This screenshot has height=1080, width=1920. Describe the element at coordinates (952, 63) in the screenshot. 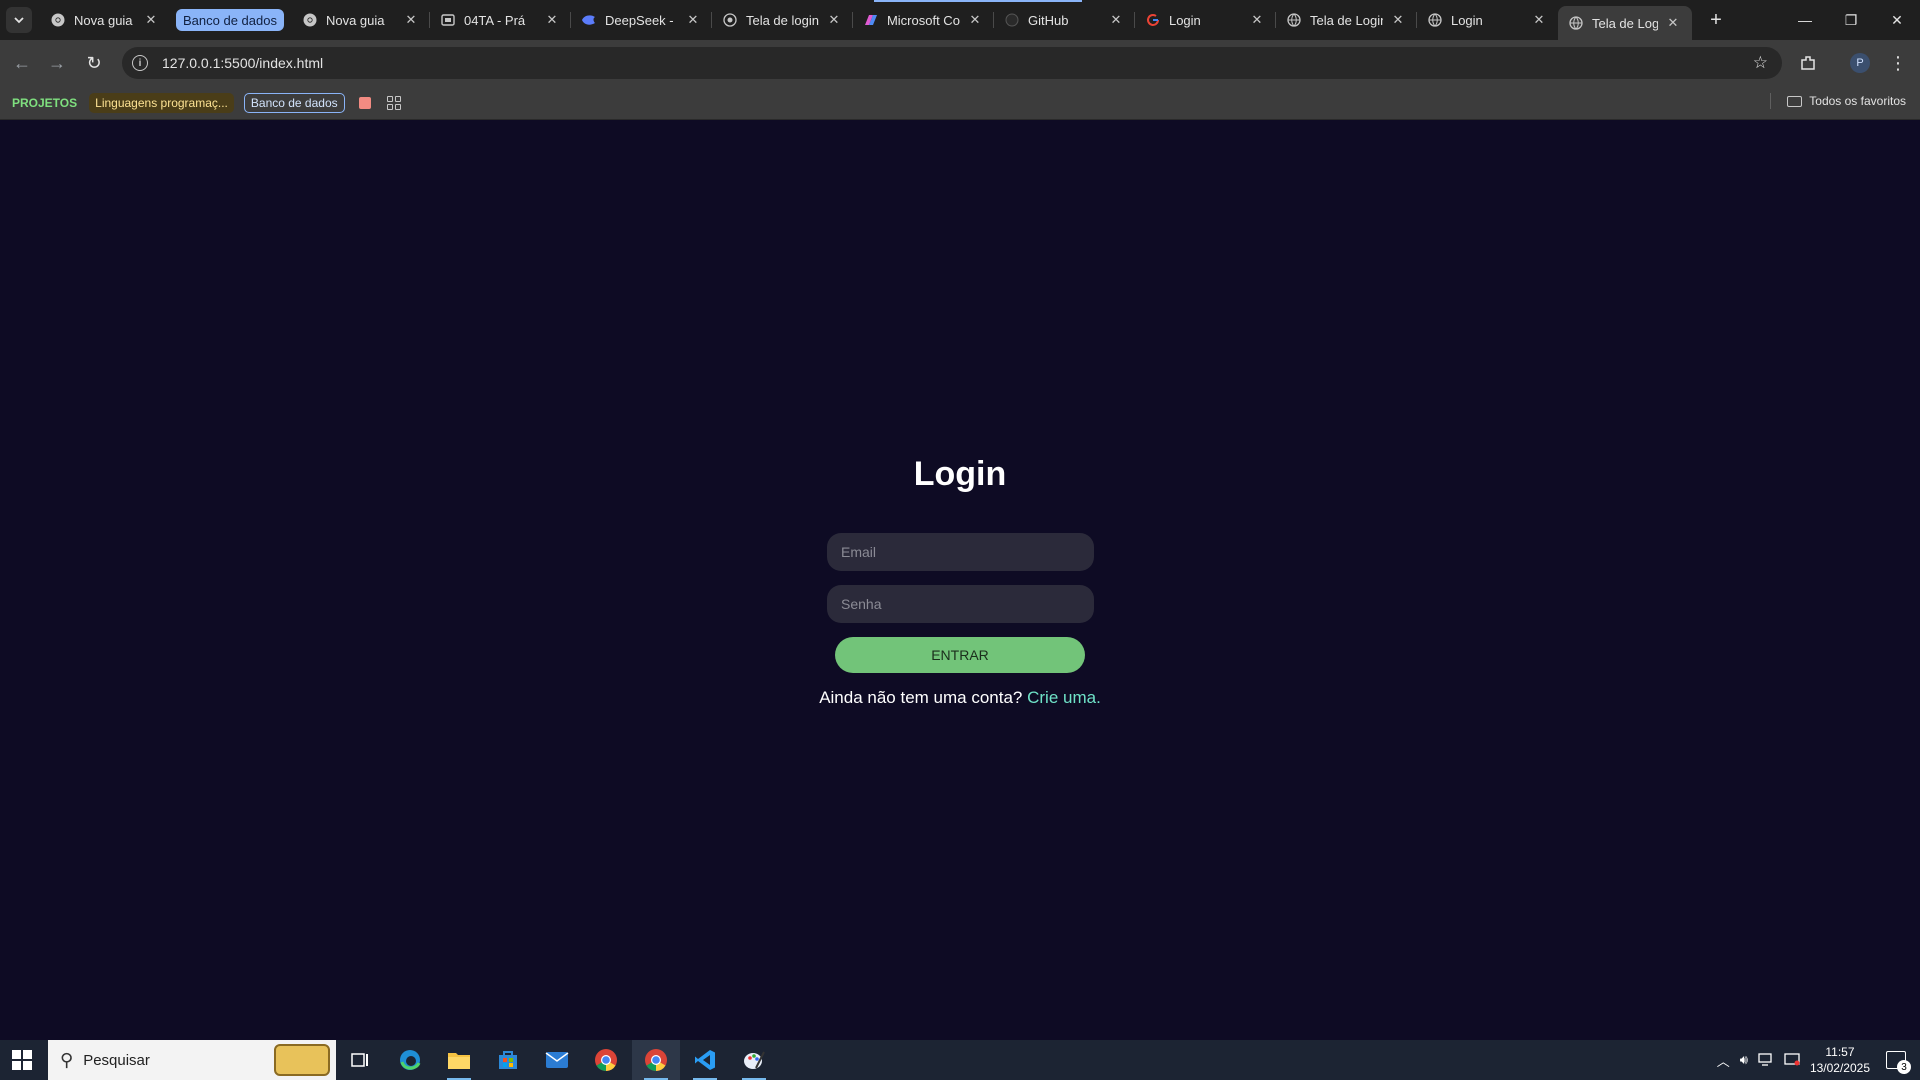

I see `address-bar: i 127.0.0.1:5500/index.html ☆` at that location.